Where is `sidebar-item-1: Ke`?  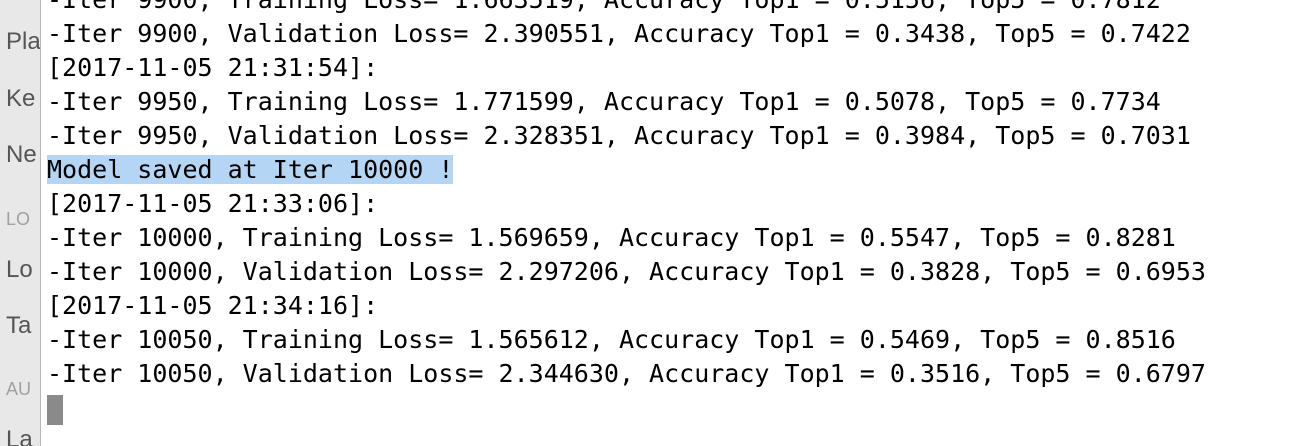 sidebar-item-1: Ke is located at coordinates (20, 99).